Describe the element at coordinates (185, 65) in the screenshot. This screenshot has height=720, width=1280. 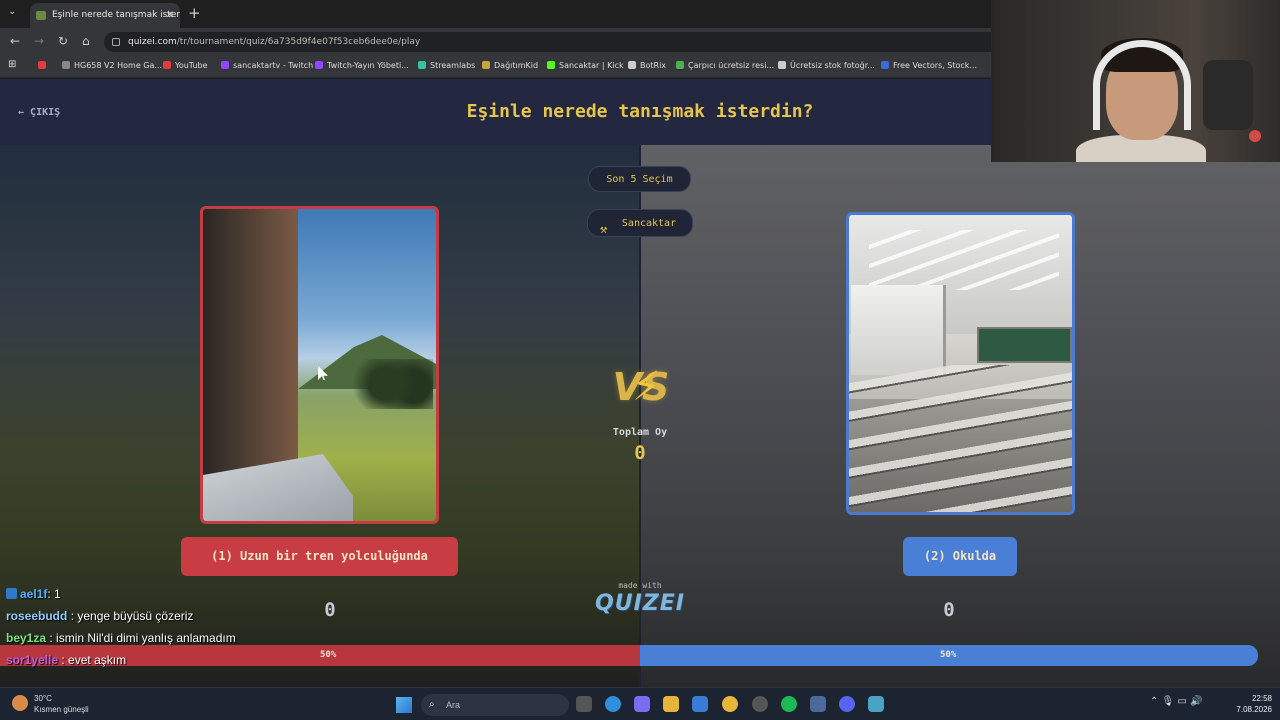
I see `bookmark-item: YouTube` at that location.